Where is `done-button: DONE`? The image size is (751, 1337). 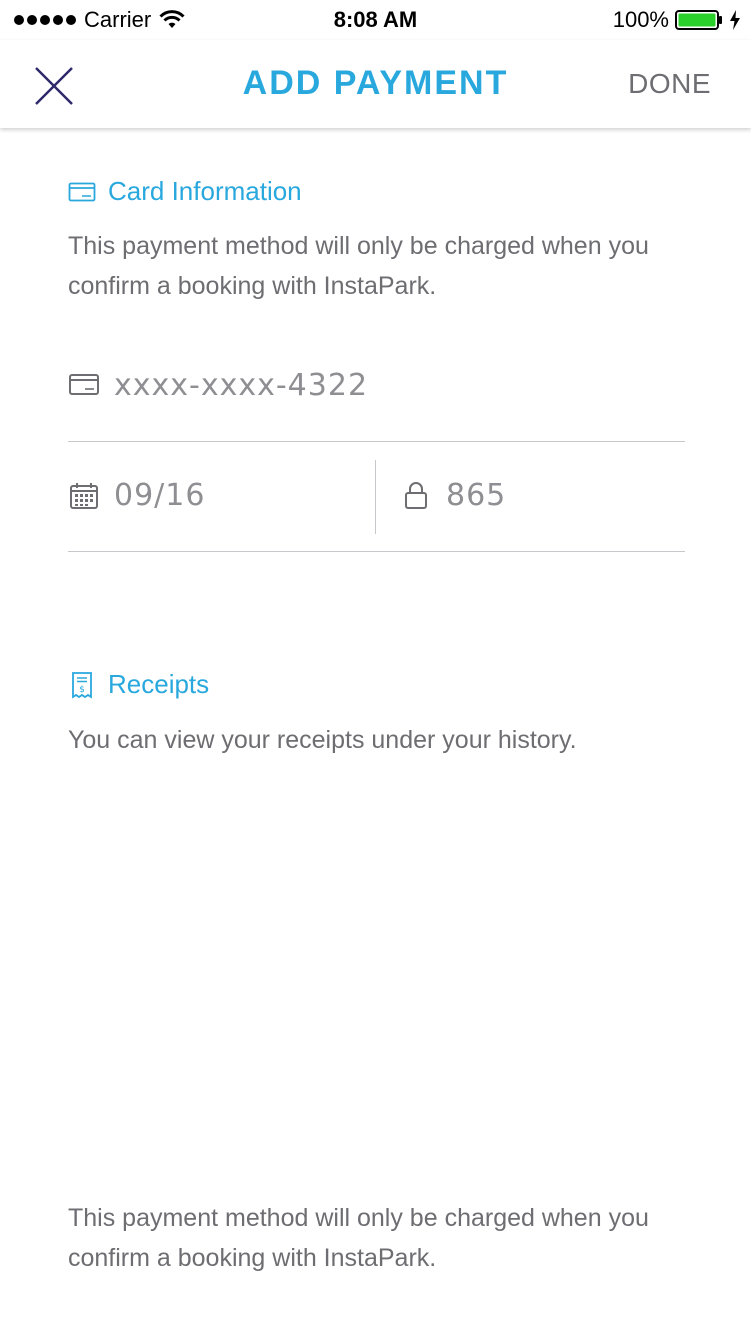
done-button: DONE is located at coordinates (669, 84).